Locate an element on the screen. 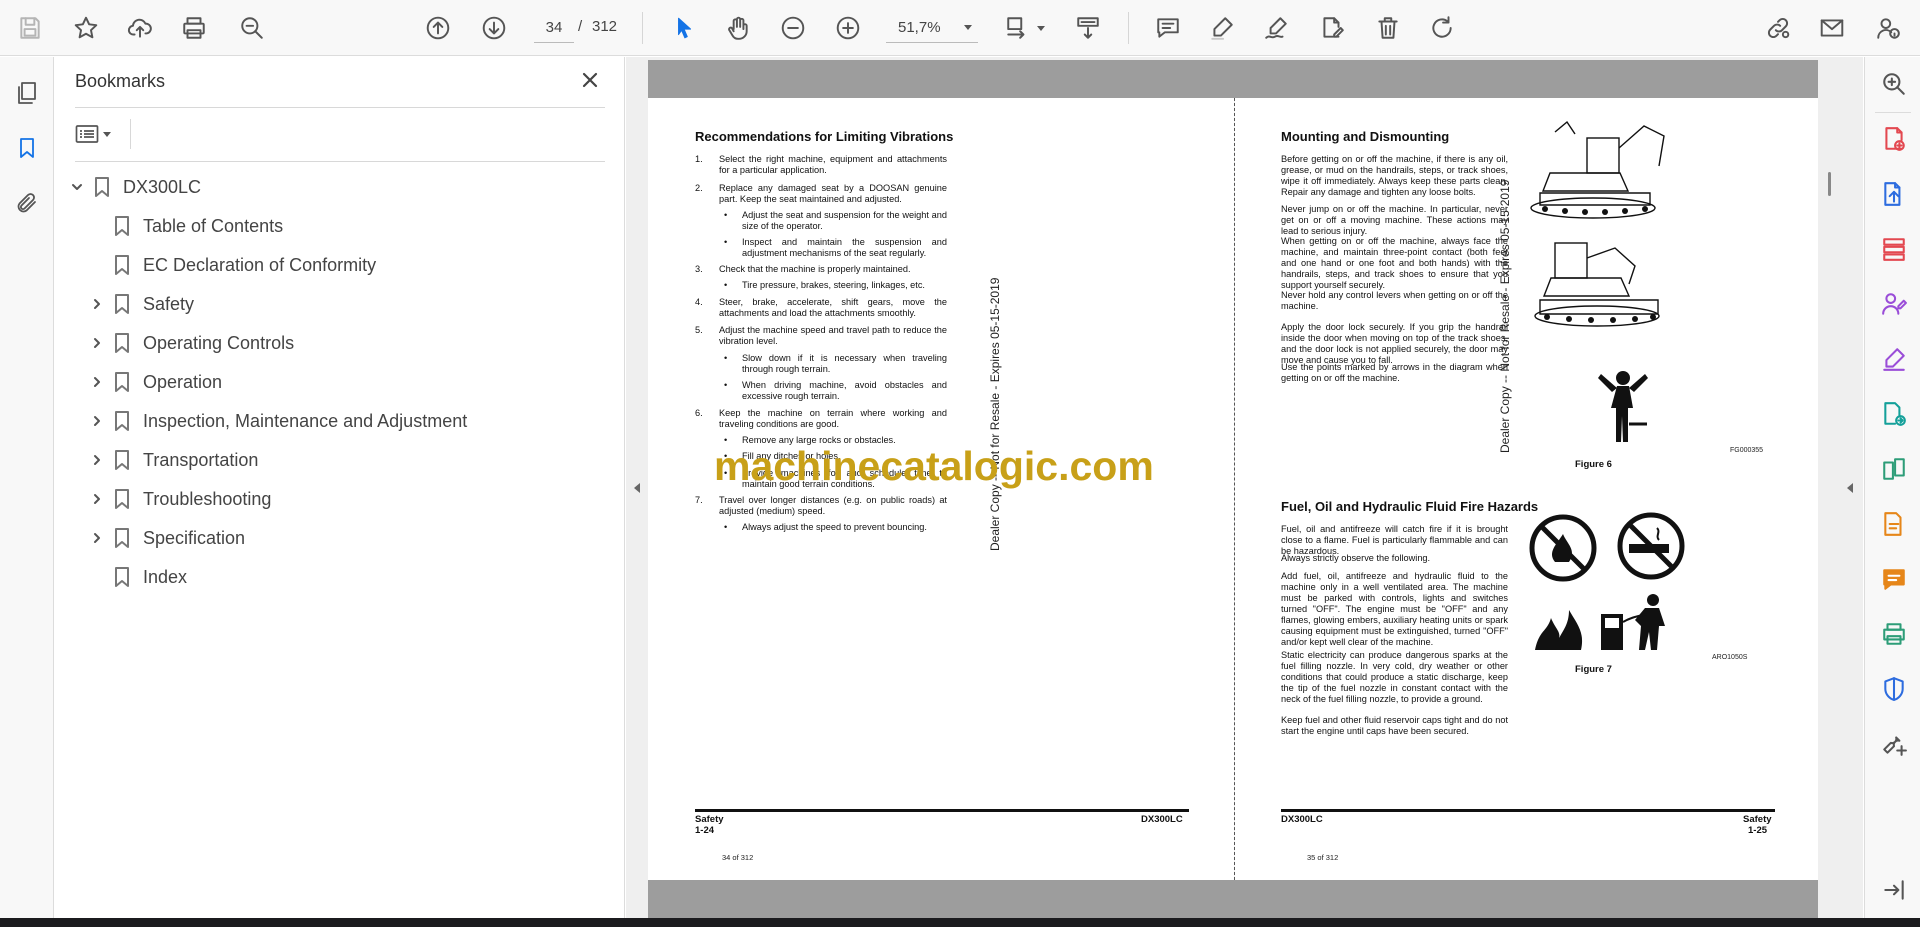 The height and width of the screenshot is (927, 1920). bookmark-item: Specification is located at coordinates (166, 538).